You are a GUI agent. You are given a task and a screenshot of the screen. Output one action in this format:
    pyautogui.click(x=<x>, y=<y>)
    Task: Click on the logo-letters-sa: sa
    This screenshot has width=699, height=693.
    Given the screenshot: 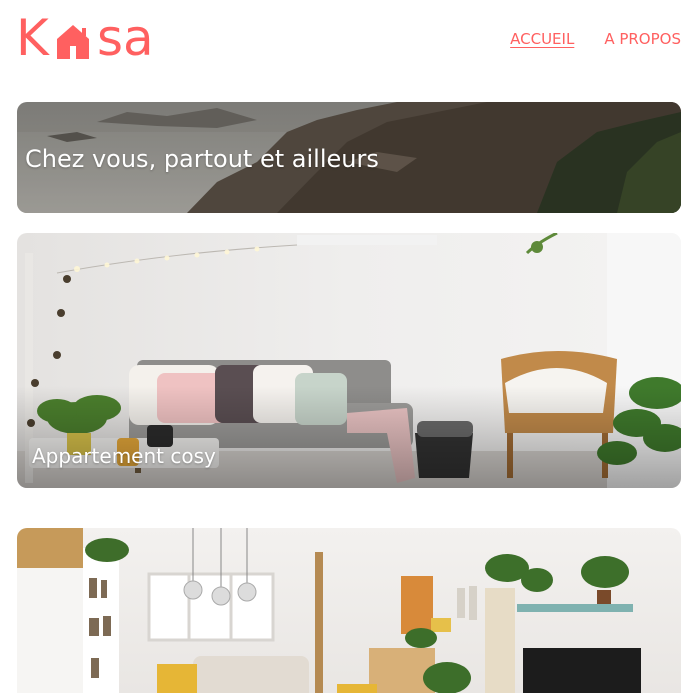 What is the action you would take?
    pyautogui.click(x=125, y=38)
    